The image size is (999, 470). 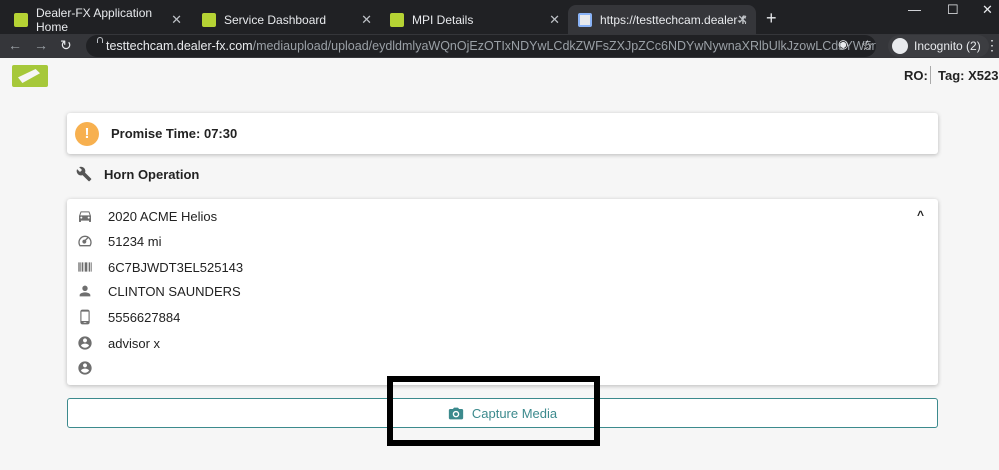 I want to click on maximize-icon: ☐, so click(x=953, y=10).